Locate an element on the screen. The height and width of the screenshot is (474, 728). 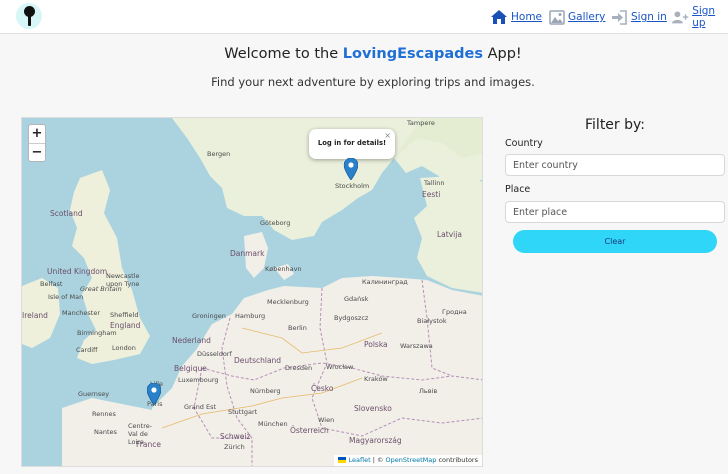
map-label-cardiff: Cardiff is located at coordinates (87, 350).